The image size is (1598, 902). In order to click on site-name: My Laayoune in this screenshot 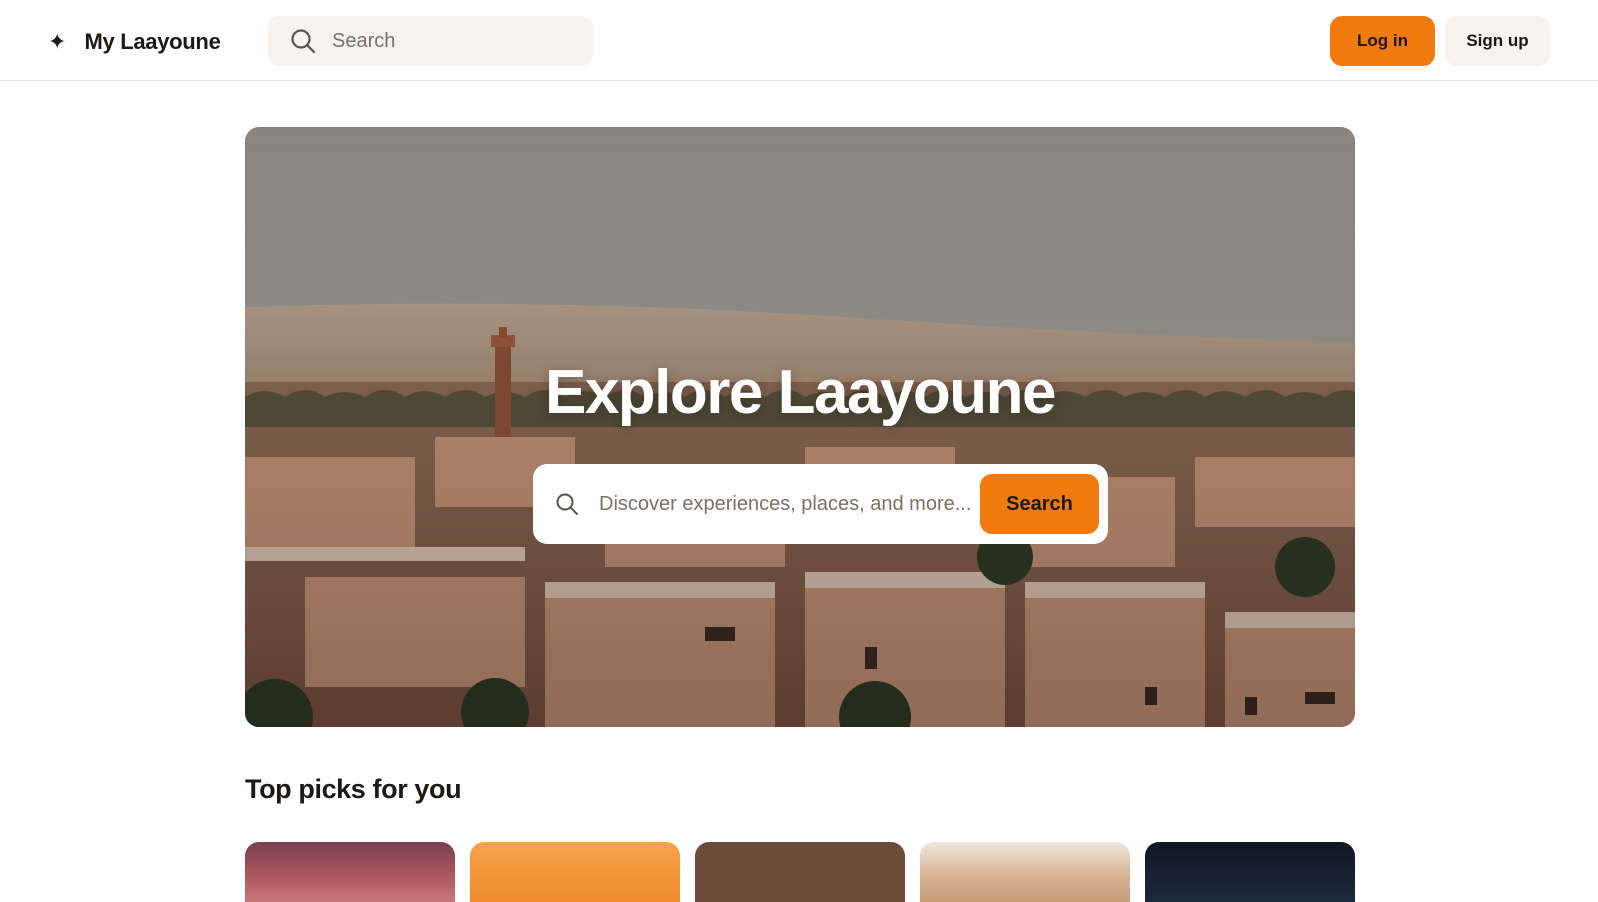, I will do `click(152, 41)`.